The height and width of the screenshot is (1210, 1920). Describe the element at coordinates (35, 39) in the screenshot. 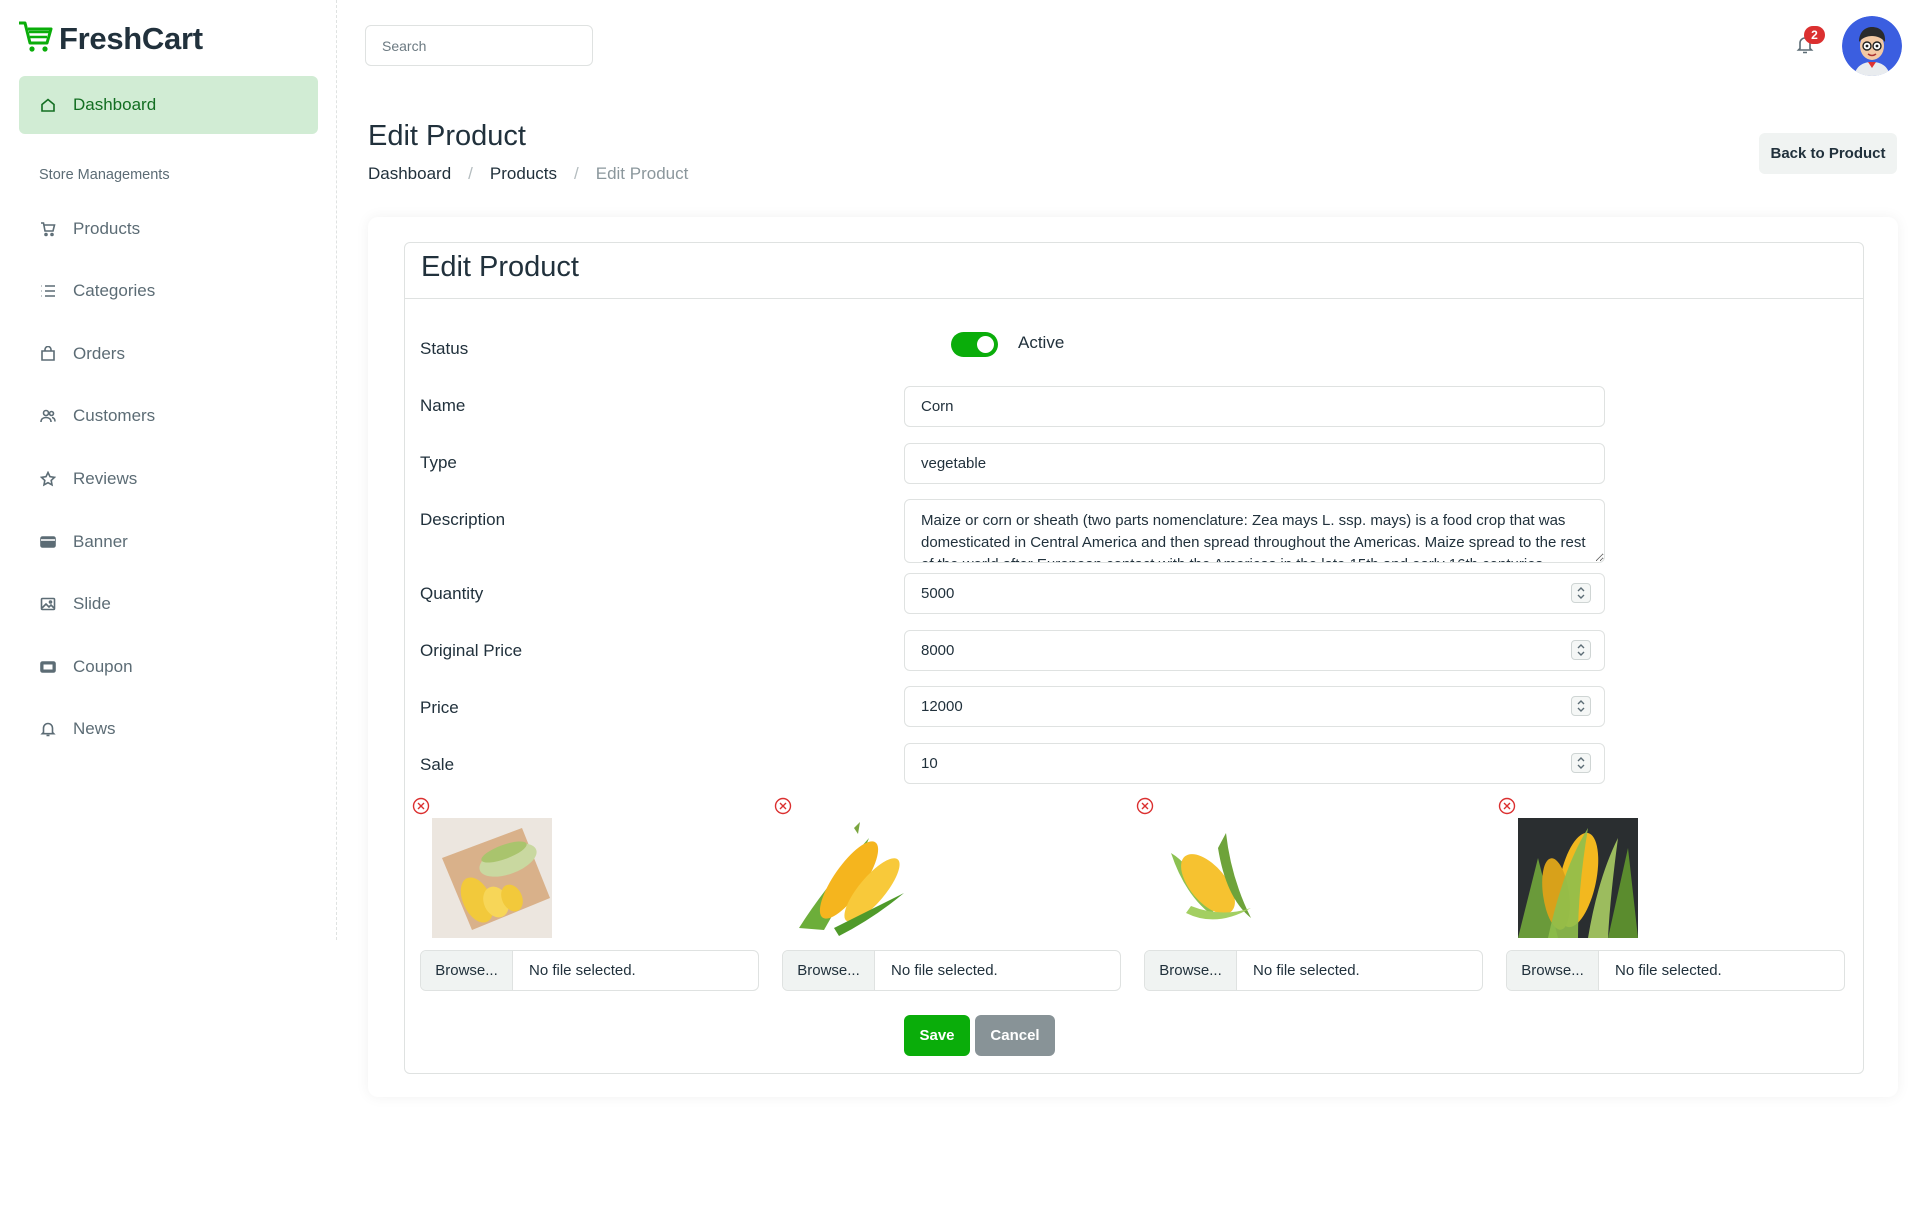

I see `shopping-cart-icon` at that location.